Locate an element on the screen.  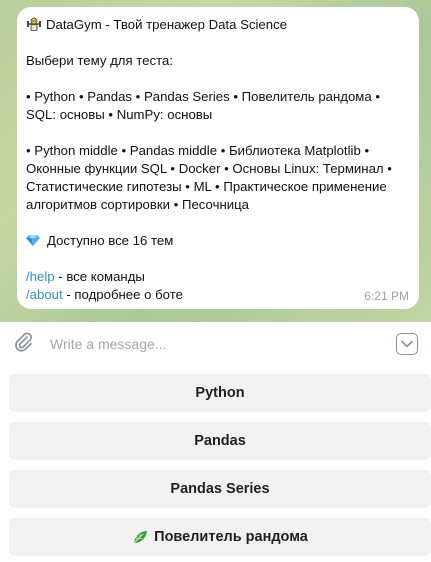
chevron-down-icon is located at coordinates (407, 344).